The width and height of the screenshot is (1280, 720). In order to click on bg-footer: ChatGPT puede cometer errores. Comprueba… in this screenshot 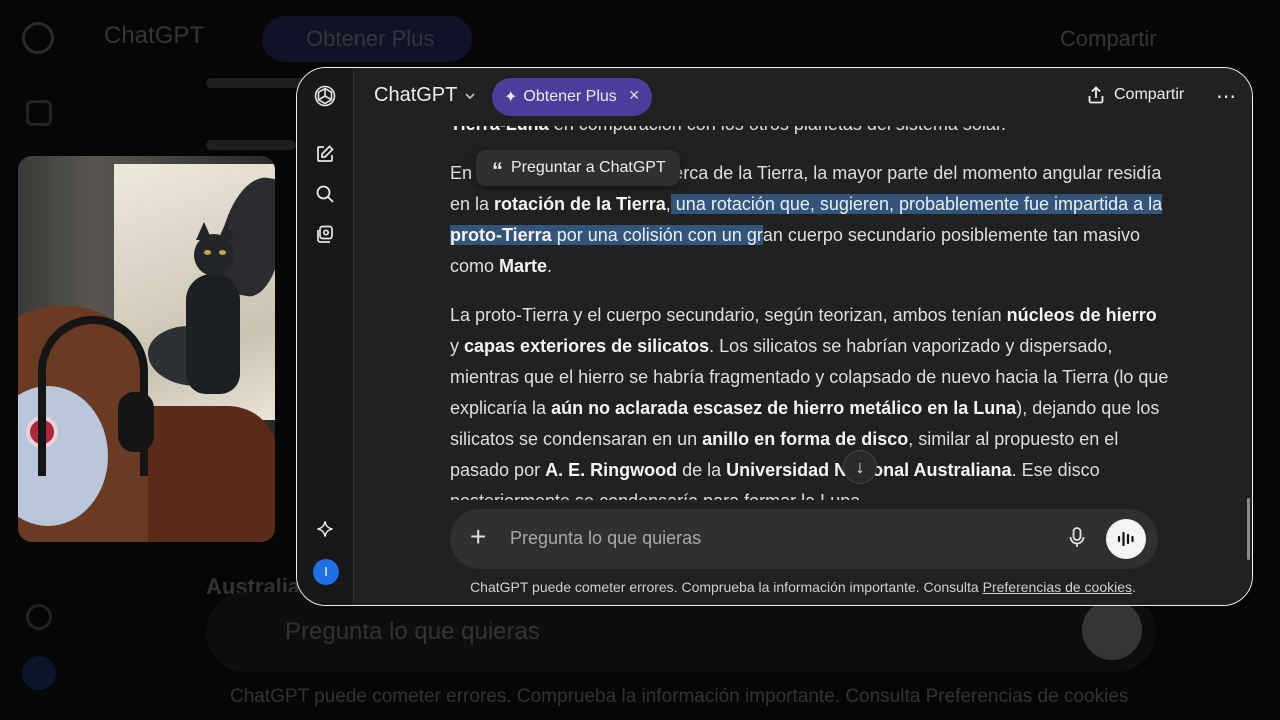, I will do `click(679, 697)`.